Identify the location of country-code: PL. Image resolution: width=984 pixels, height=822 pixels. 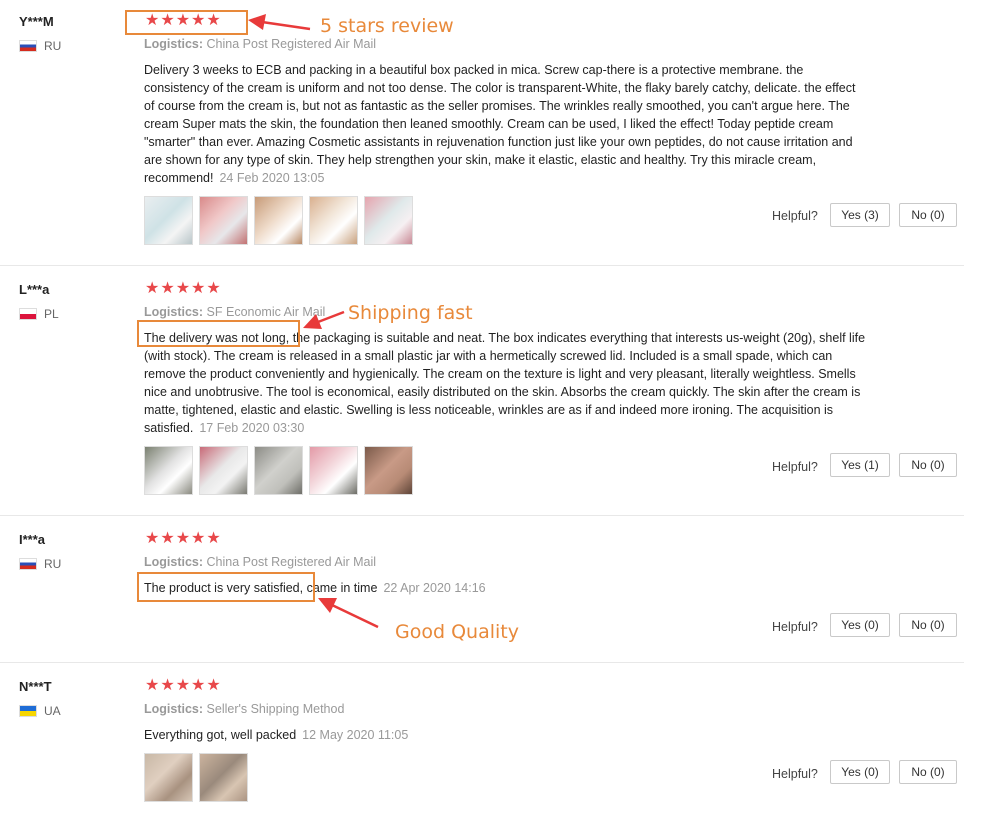
(51, 314).